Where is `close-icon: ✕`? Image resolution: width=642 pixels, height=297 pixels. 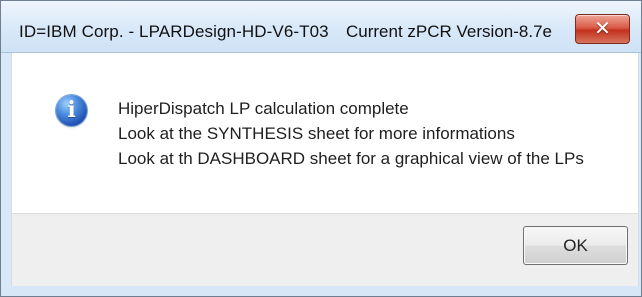 close-icon: ✕ is located at coordinates (602, 29).